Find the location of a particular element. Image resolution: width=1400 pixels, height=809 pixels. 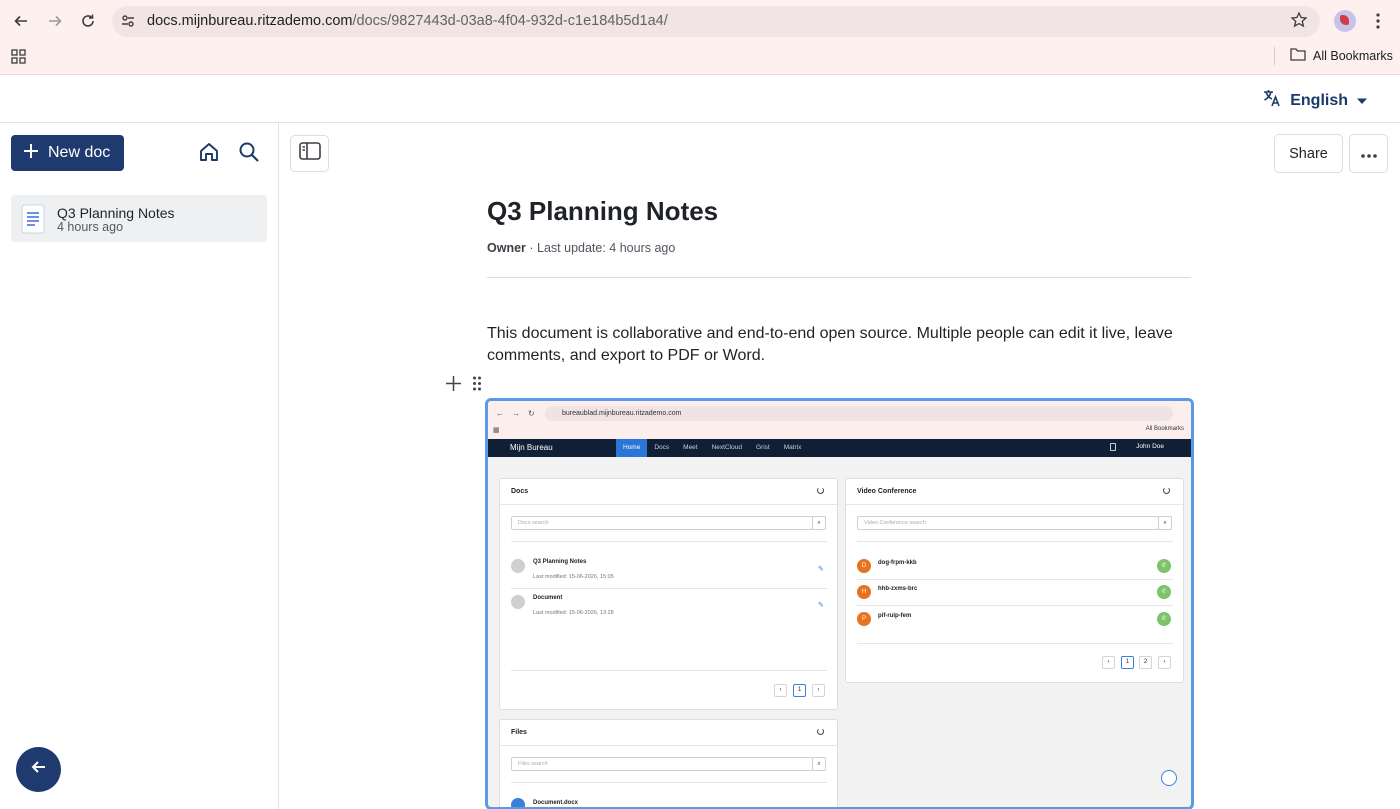

embed-tabs: Home Docs Meet NextCloud Grist Matrix is located at coordinates (712, 448).